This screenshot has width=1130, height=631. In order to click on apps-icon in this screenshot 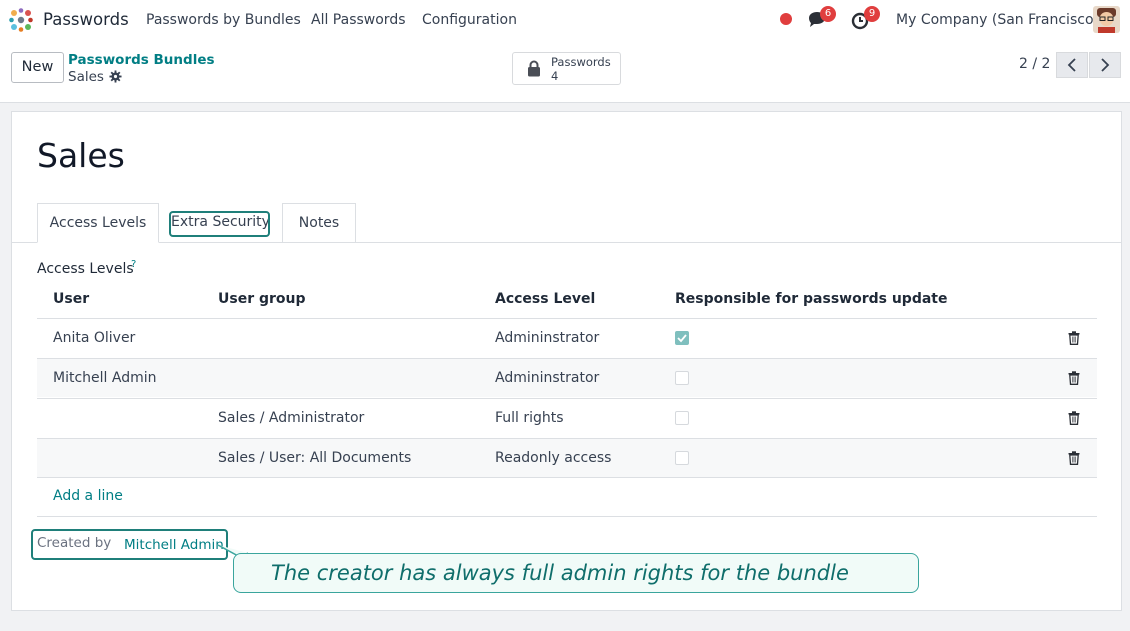, I will do `click(21, 20)`.